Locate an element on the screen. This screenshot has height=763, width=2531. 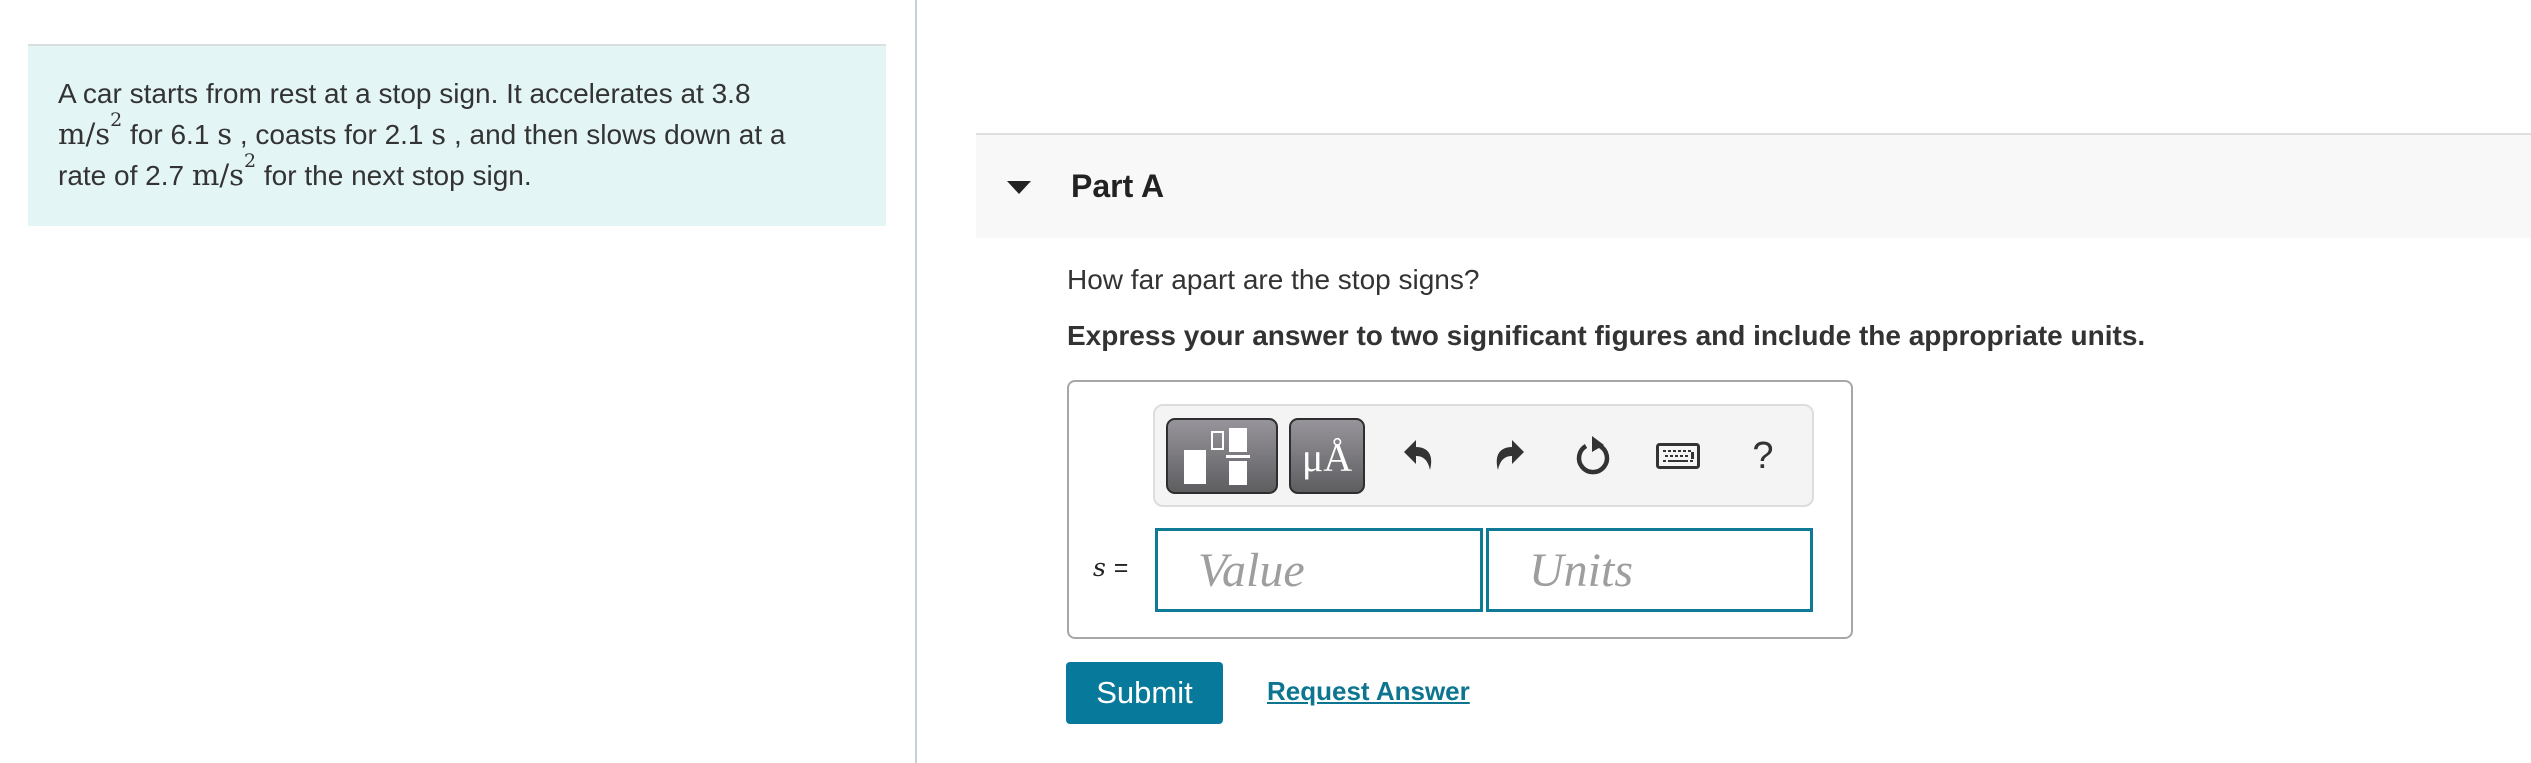
keyboard-icon is located at coordinates (1678, 456).